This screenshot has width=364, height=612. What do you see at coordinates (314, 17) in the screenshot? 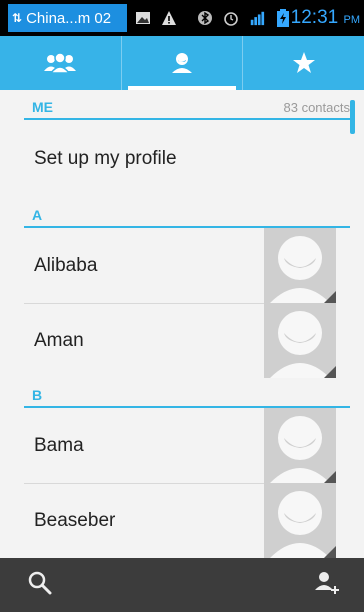
I see `clock-time: 12:31` at bounding box center [314, 17].